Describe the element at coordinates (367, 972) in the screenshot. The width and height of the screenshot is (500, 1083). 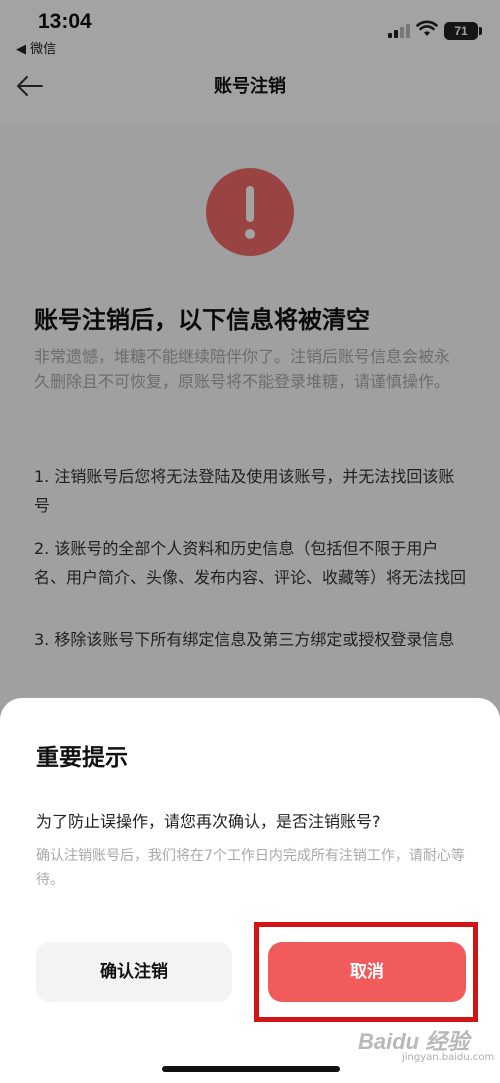
I see `cancel-button: 取消` at that location.